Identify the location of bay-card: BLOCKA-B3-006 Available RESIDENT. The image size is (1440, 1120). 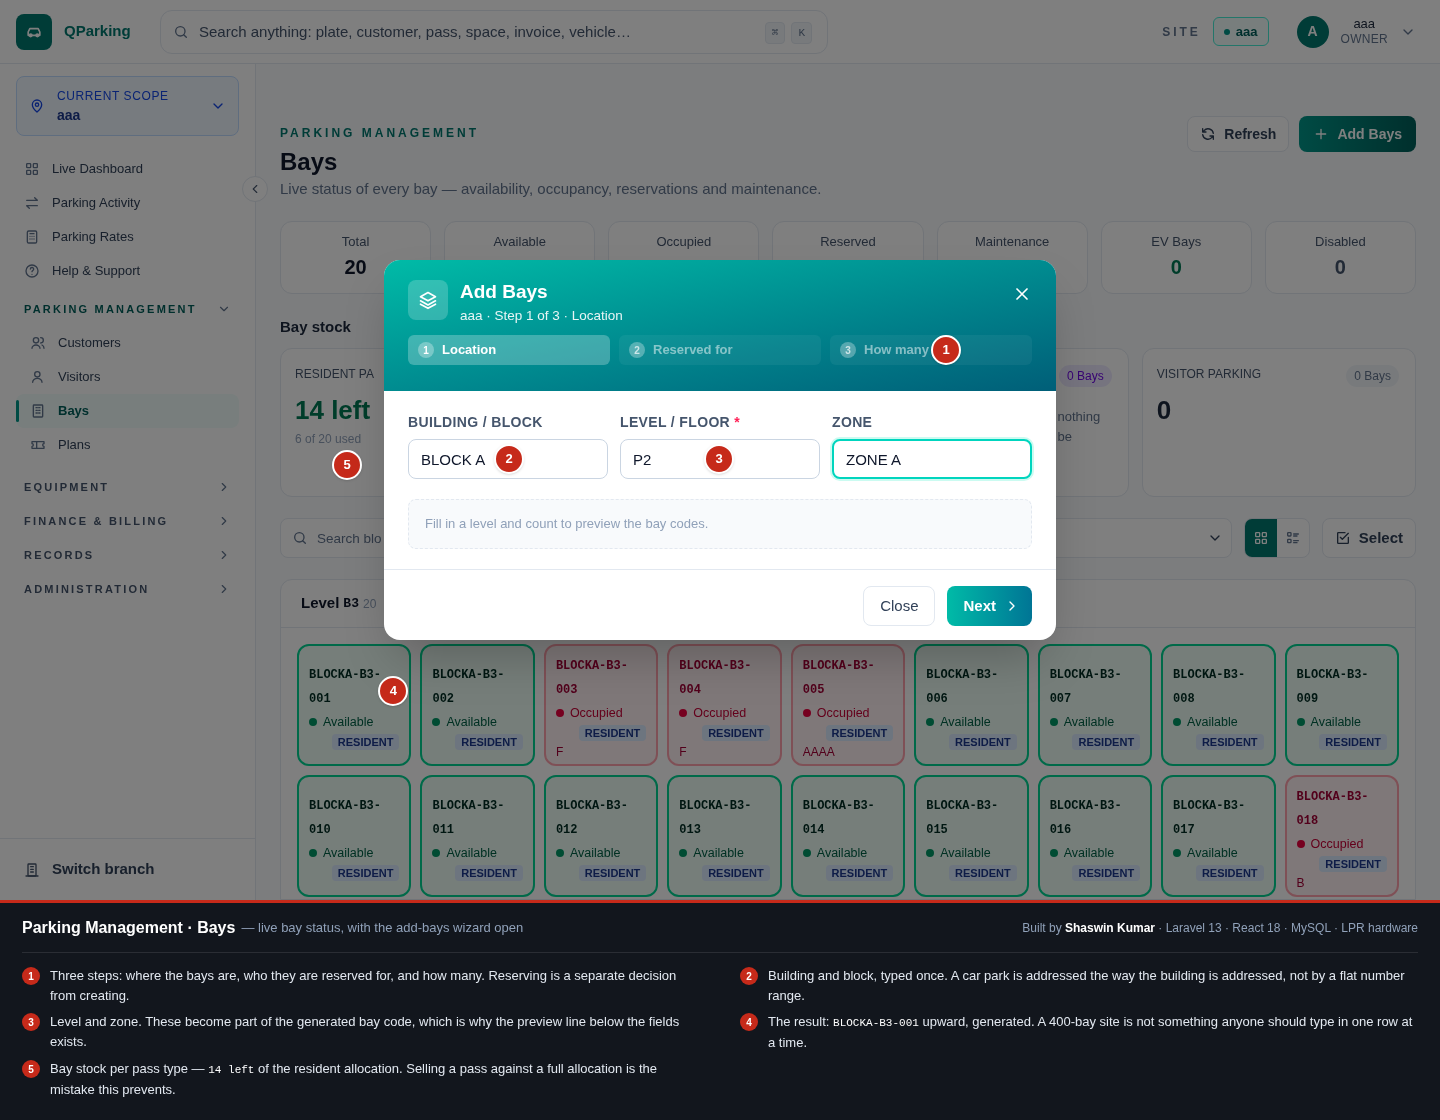
(971, 705).